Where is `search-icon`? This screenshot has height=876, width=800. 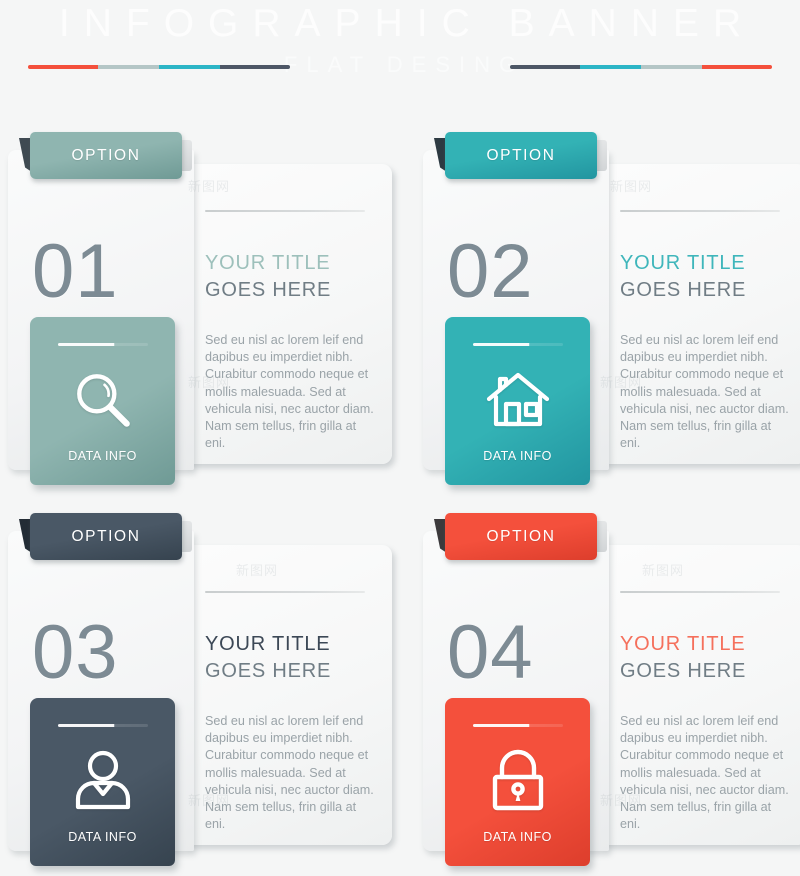 search-icon is located at coordinates (102, 400).